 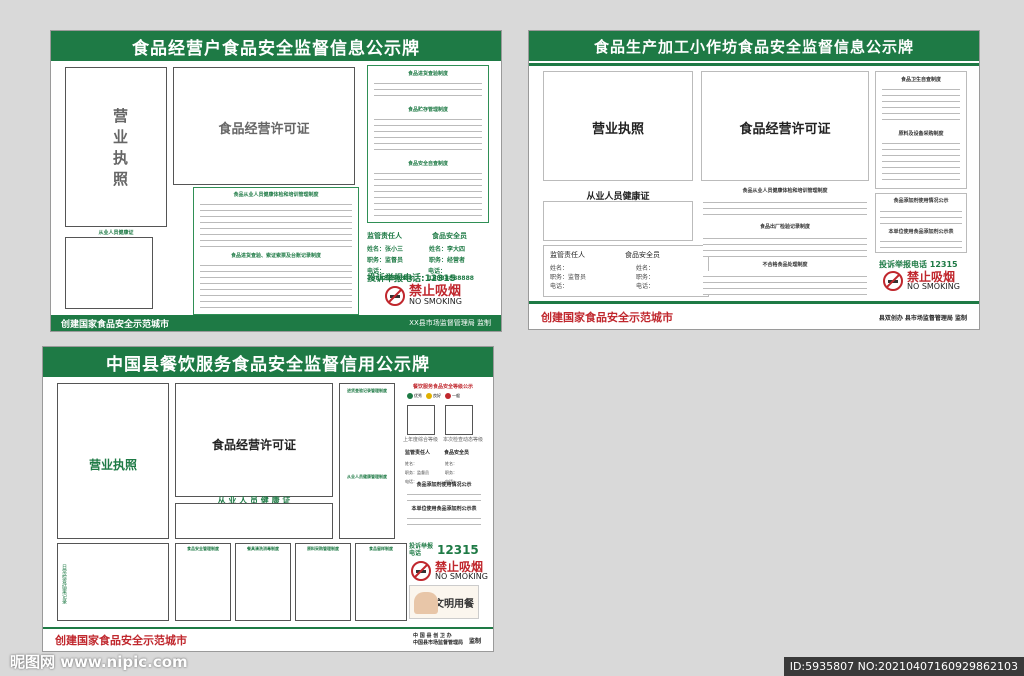 What do you see at coordinates (448, 396) in the screenshot?
I see `grade-c-icon` at bounding box center [448, 396].